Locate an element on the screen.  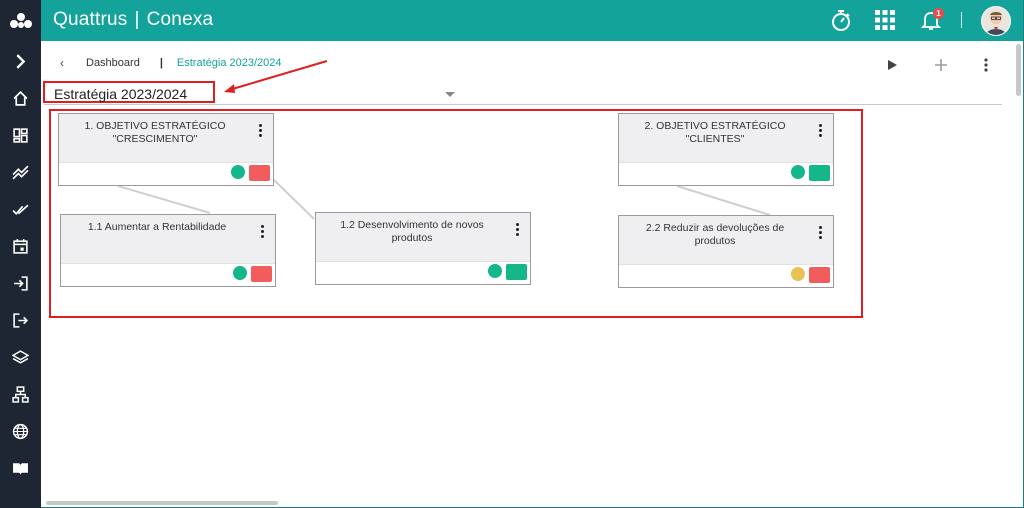
vertical-scrollbar is located at coordinates (1018, 70).